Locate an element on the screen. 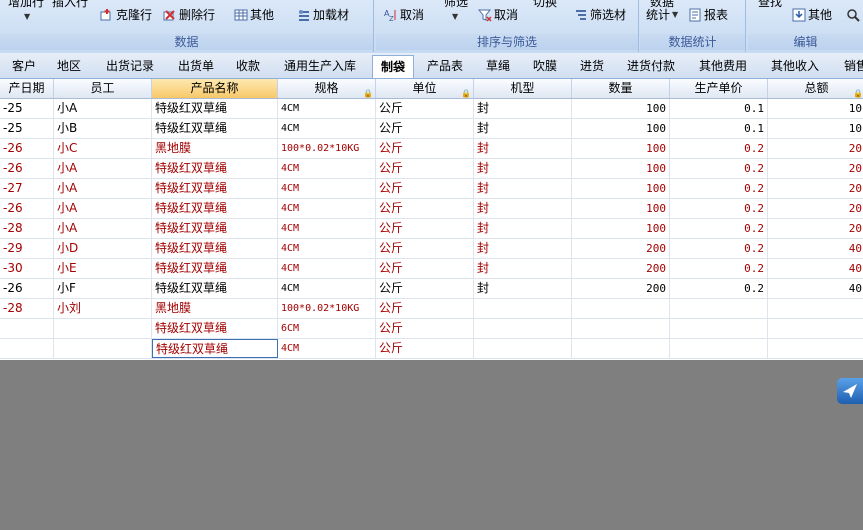  cell-employee: 小F is located at coordinates (103, 288).